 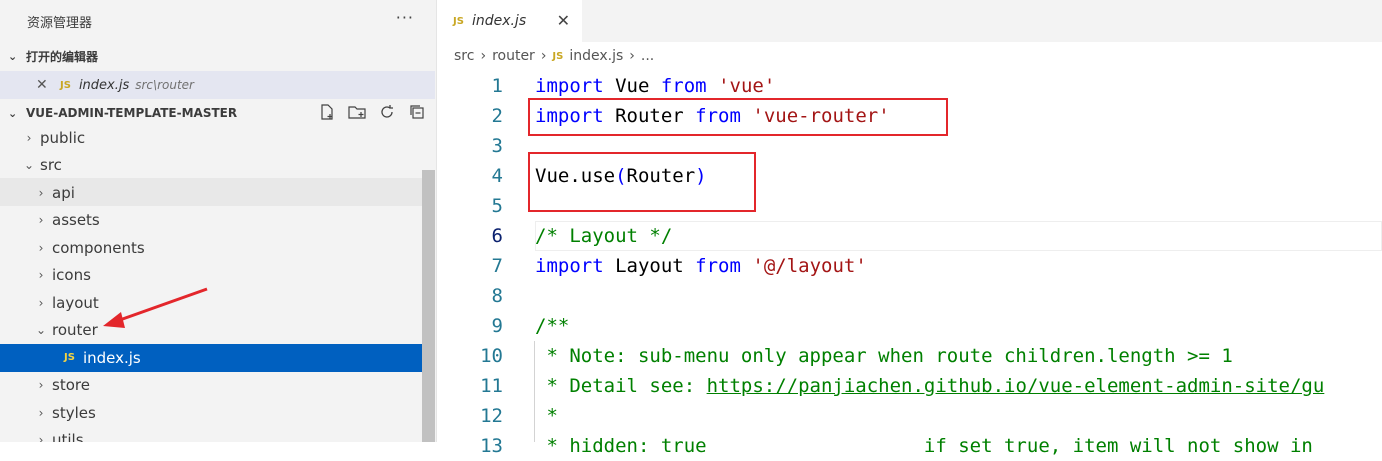 What do you see at coordinates (68, 436) in the screenshot?
I see `tree-item-label: utils` at bounding box center [68, 436].